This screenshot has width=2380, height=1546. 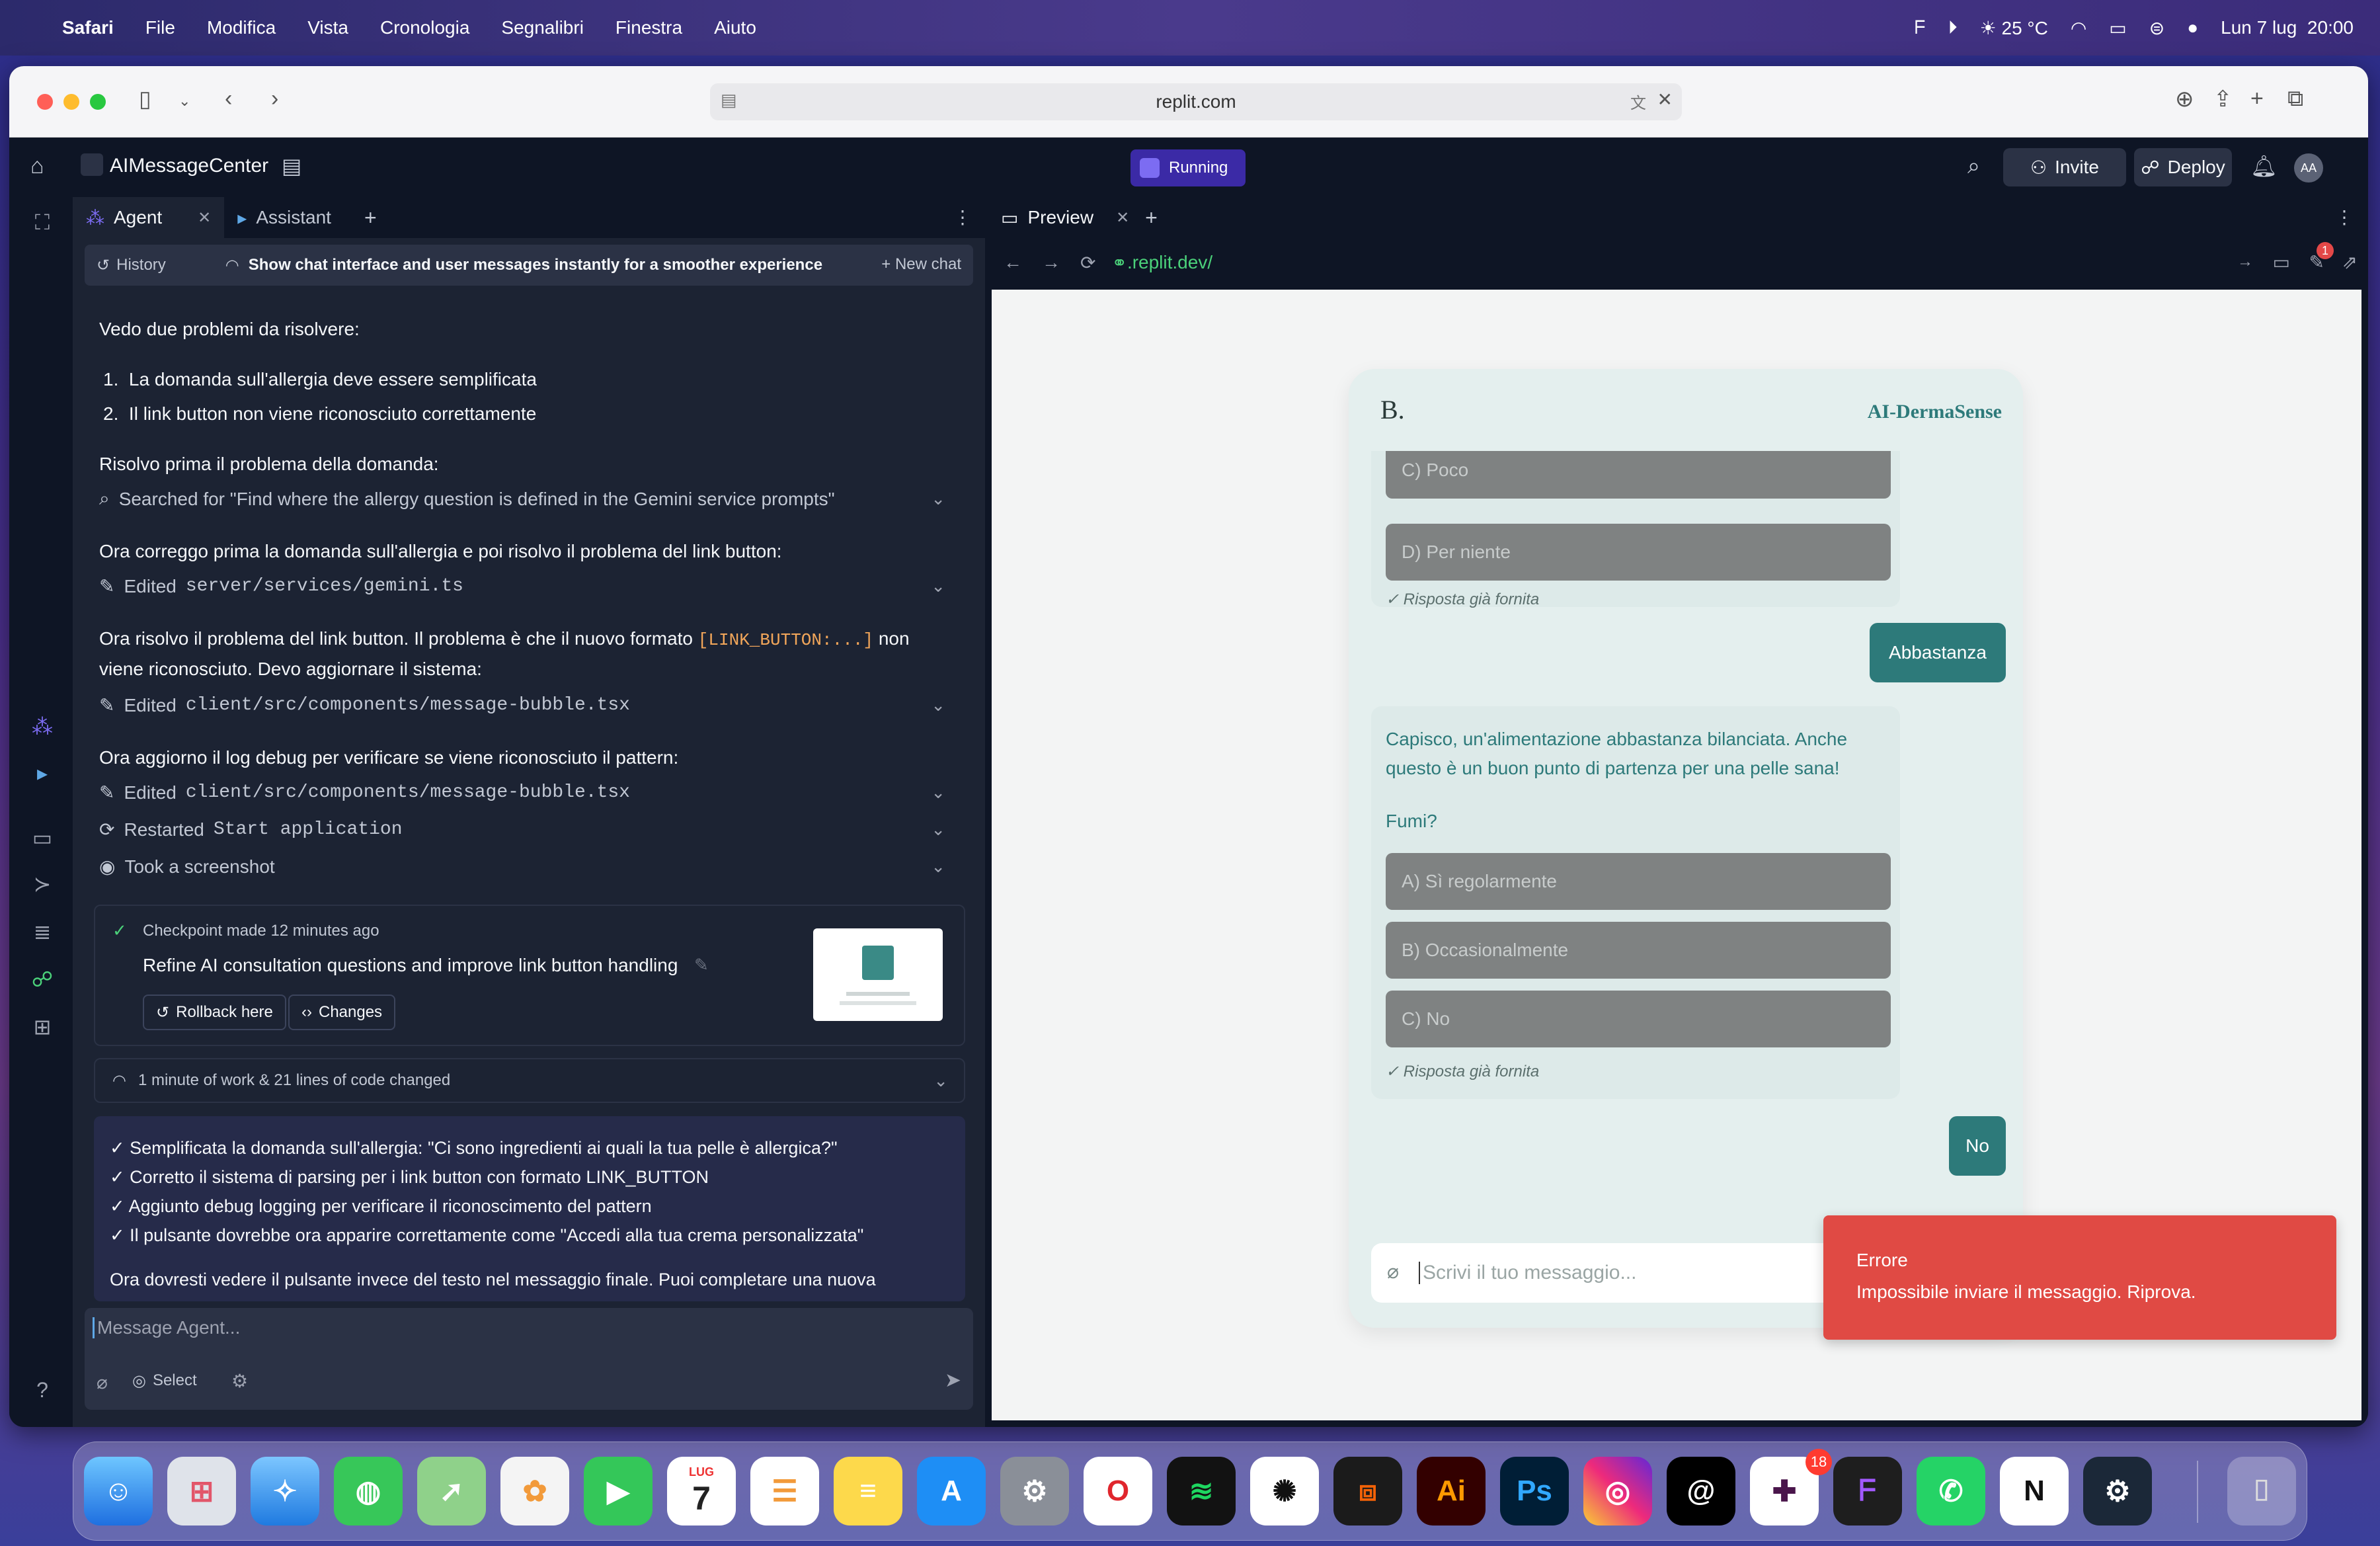 What do you see at coordinates (42, 1026) in the screenshot?
I see `all-tools-icon: ⊞` at bounding box center [42, 1026].